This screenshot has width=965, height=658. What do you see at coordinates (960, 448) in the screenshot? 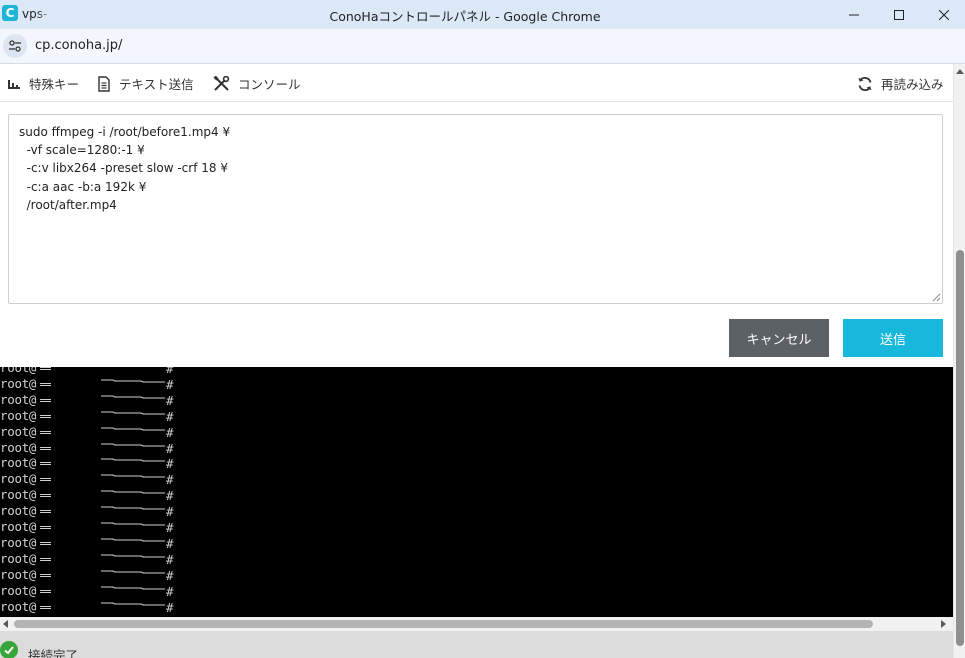
I see `vertical-scroll-thumb` at bounding box center [960, 448].